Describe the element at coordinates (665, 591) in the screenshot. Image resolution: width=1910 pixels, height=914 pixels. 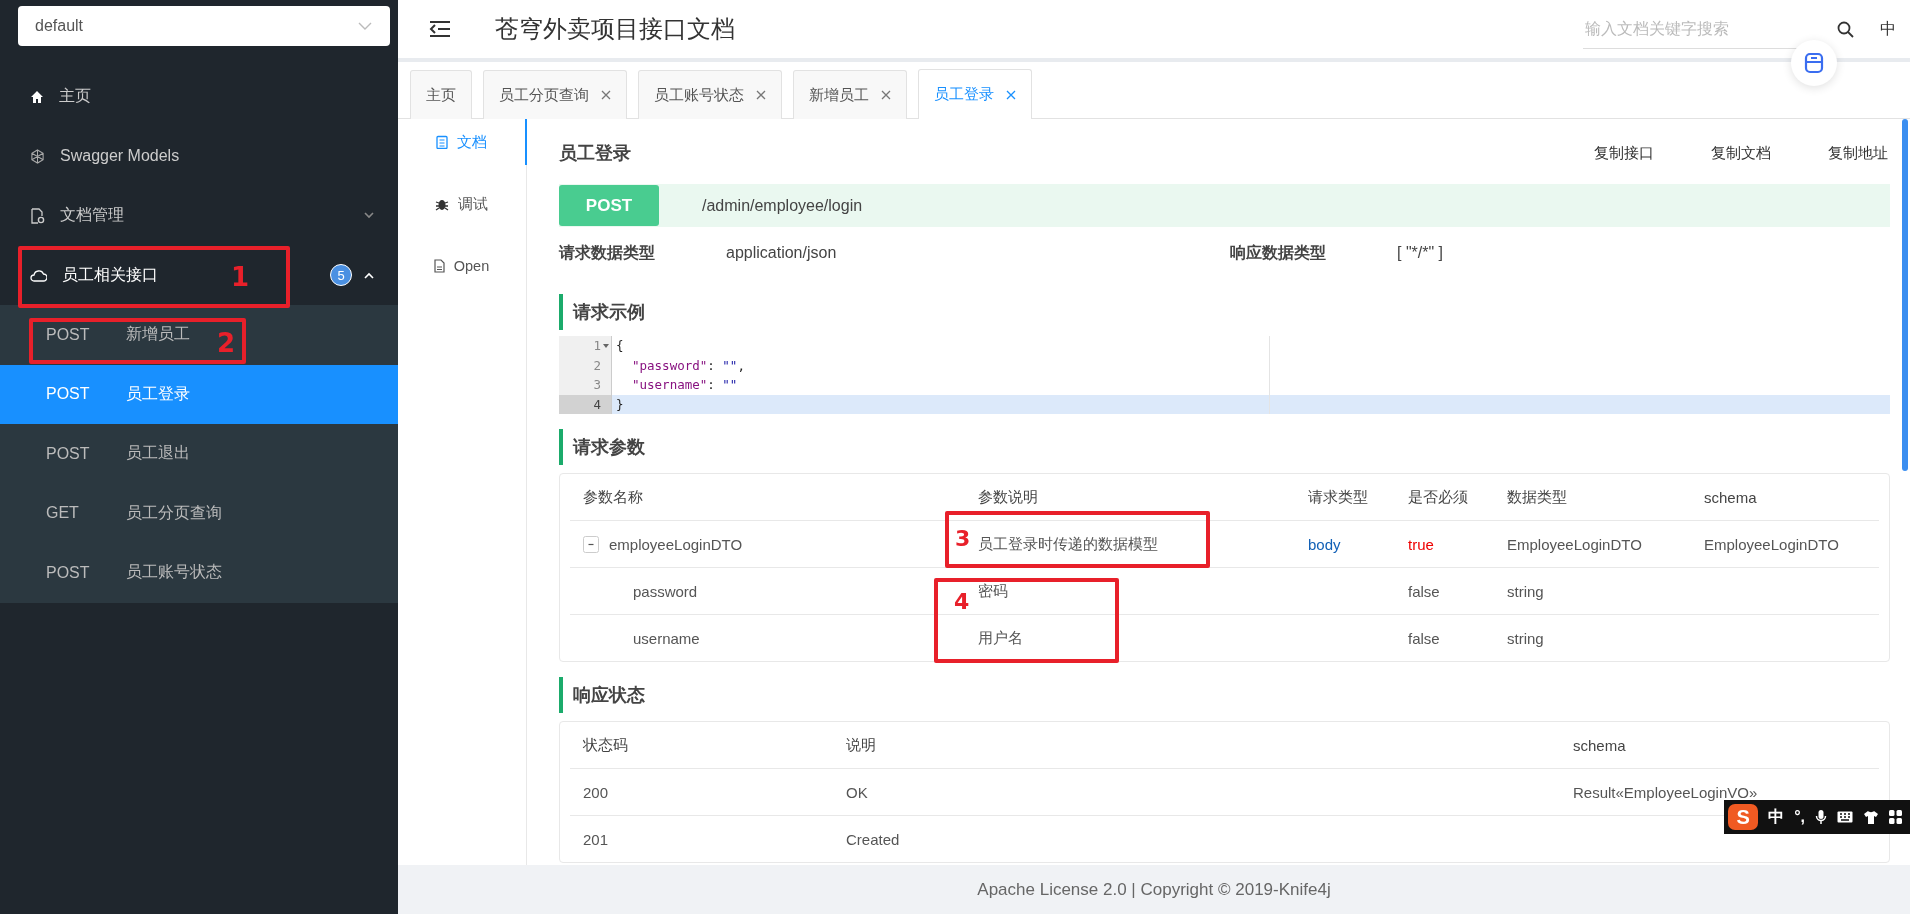
I see `table-cell: password` at that location.